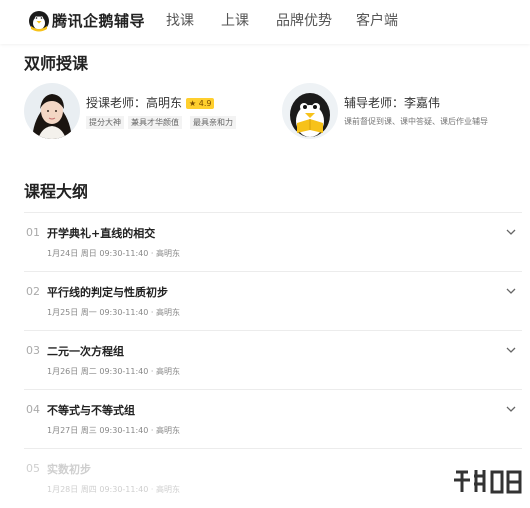 This screenshot has height=508, width=530. What do you see at coordinates (273, 242) in the screenshot?
I see `lesson-row: 01 开学典礼+直线的相交 1月24日 周日 09:30-11:40 · 高明东` at bounding box center [273, 242].